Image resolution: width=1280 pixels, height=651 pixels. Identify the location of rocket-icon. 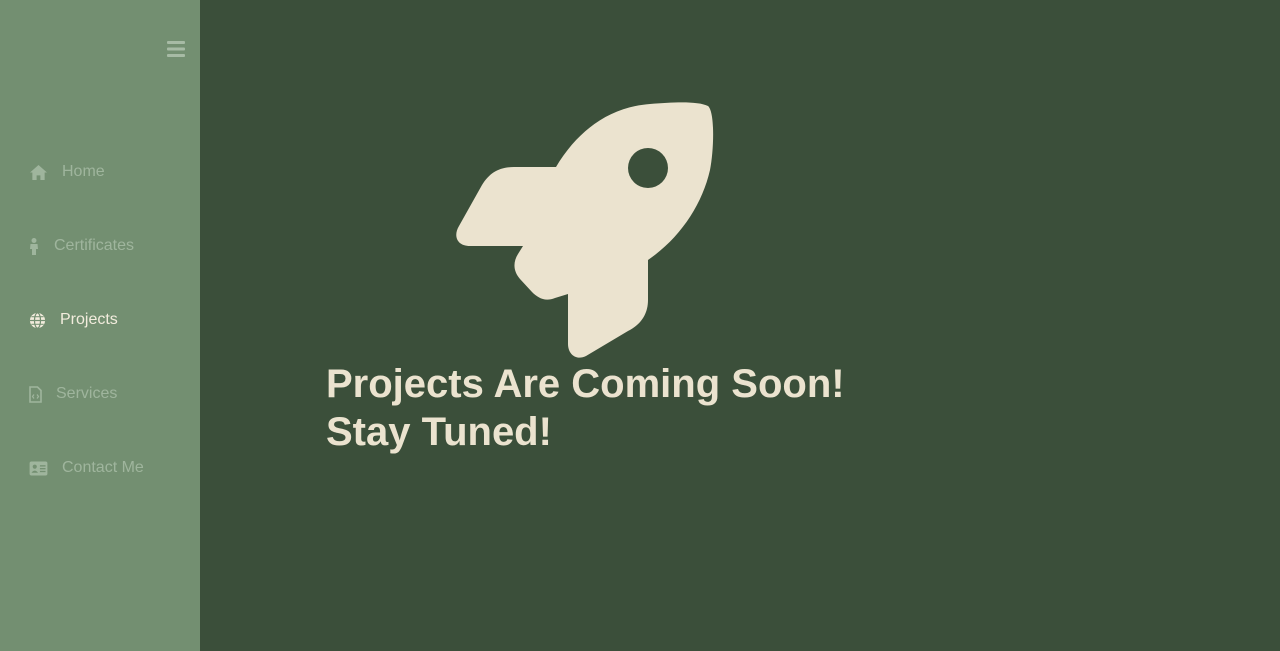
(585, 231).